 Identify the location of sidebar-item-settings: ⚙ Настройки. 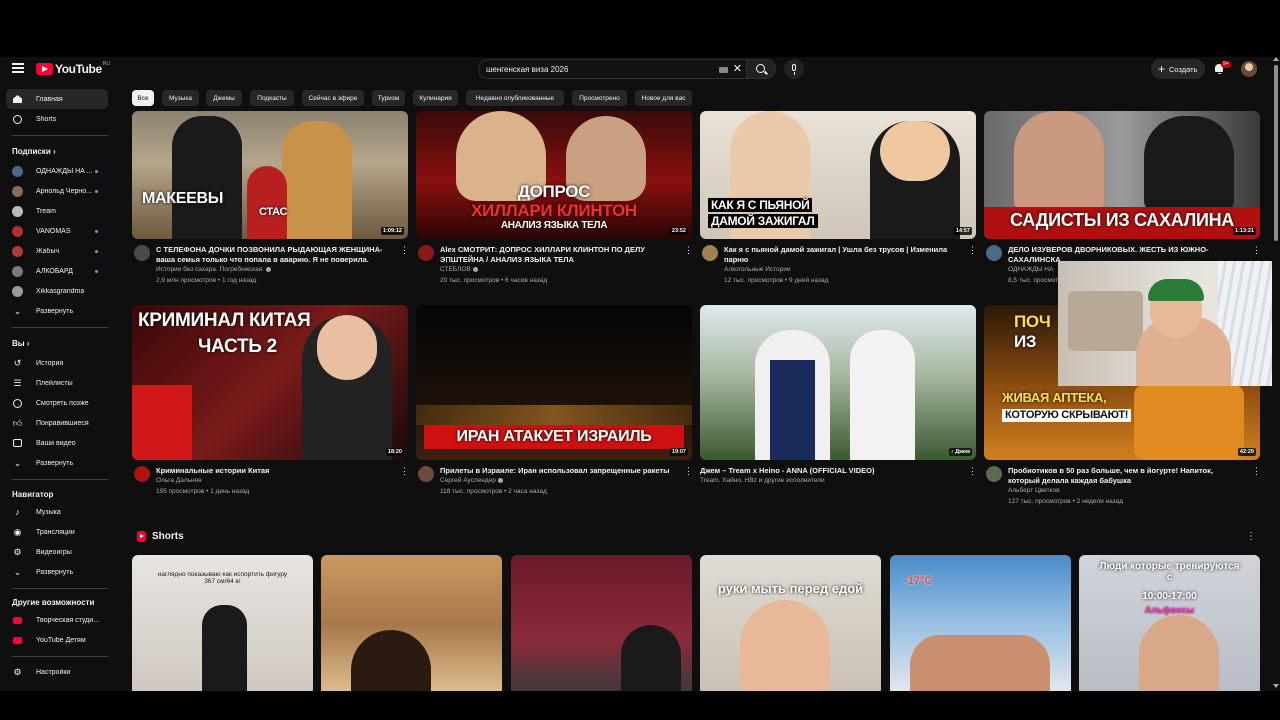
(57, 672).